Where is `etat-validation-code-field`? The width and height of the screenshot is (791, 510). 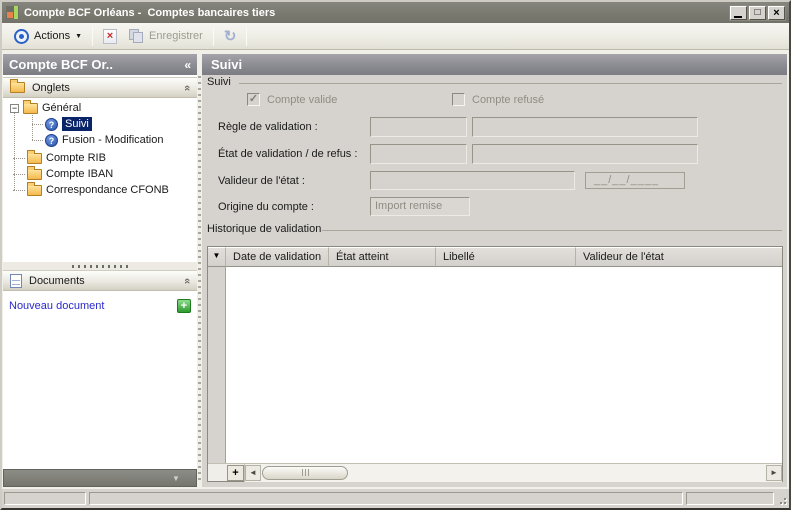
etat-validation-code-field is located at coordinates (418, 154).